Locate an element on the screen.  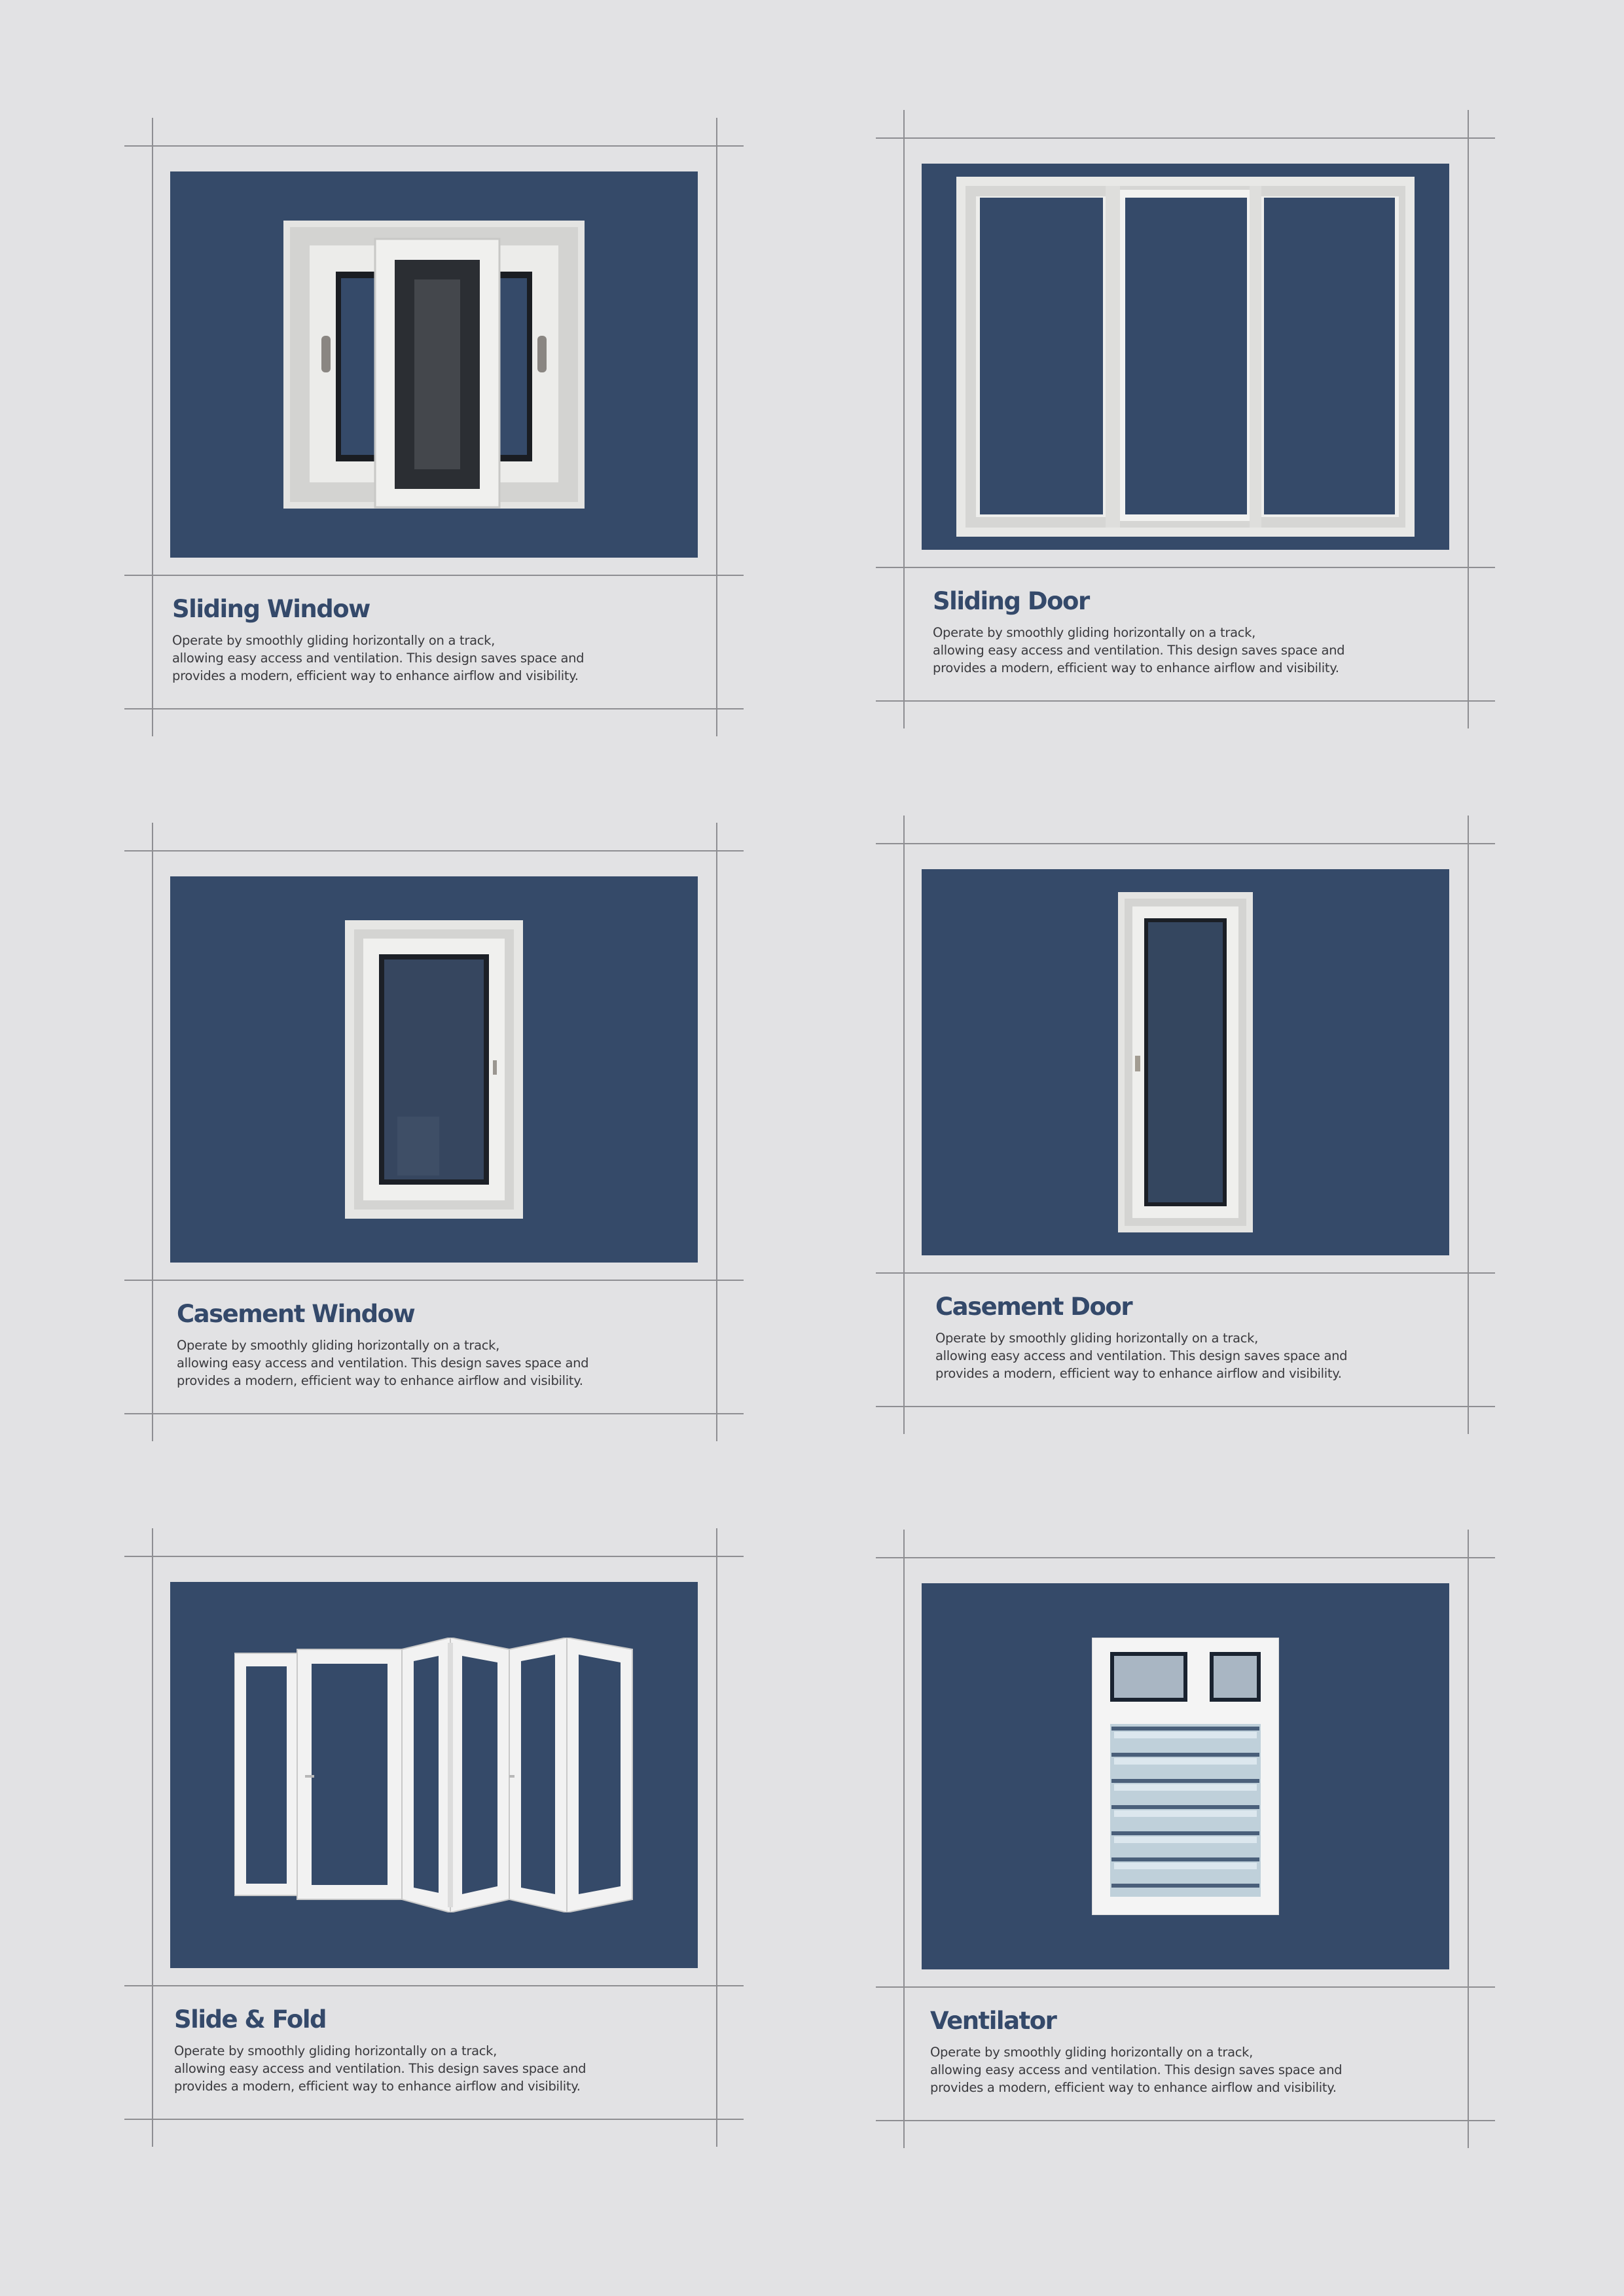
product-title: Sliding Window is located at coordinates (271, 609).